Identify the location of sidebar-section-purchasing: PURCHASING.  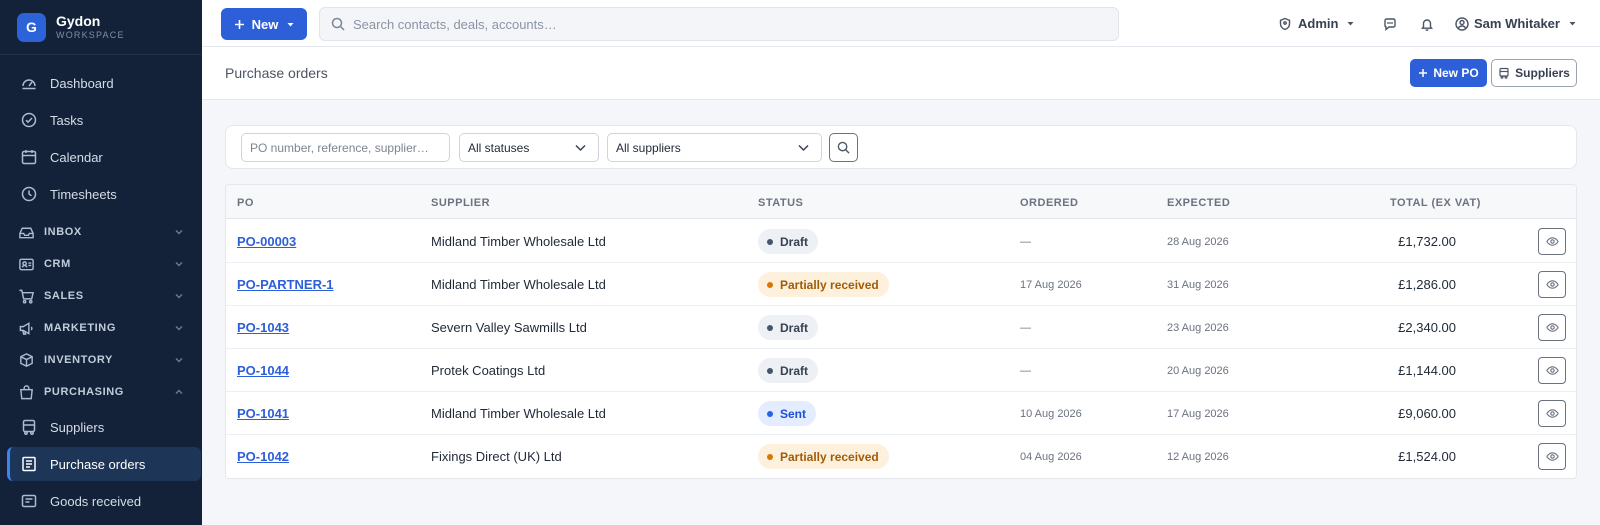
(104, 392).